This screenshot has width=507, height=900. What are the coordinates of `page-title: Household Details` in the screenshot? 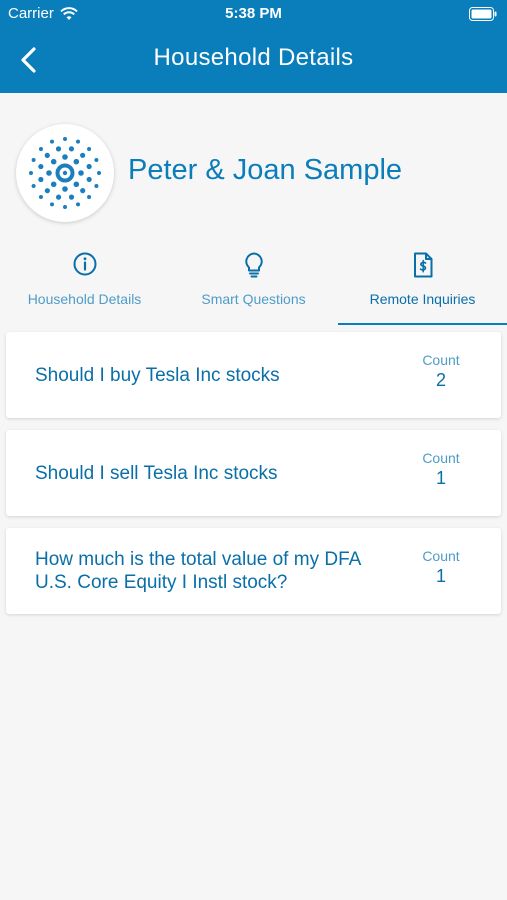 It's located at (253, 57).